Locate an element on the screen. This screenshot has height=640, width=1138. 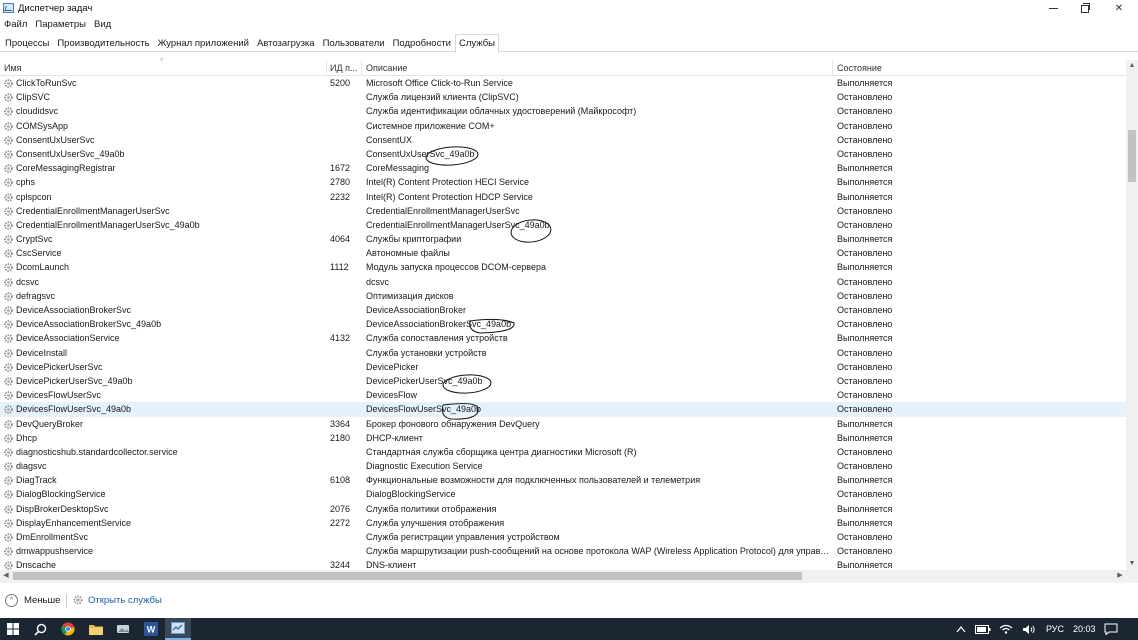
service-state: Выполняется is located at coordinates (865, 522).